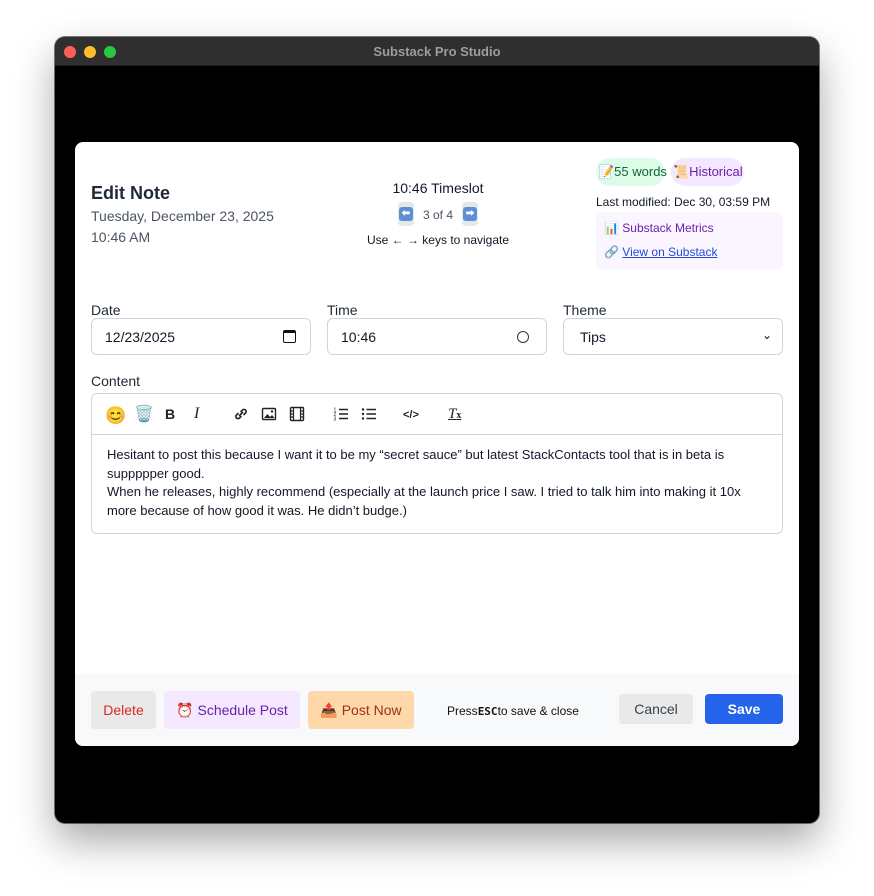  I want to click on ordered-list-icon-button: 123, so click(341, 415).